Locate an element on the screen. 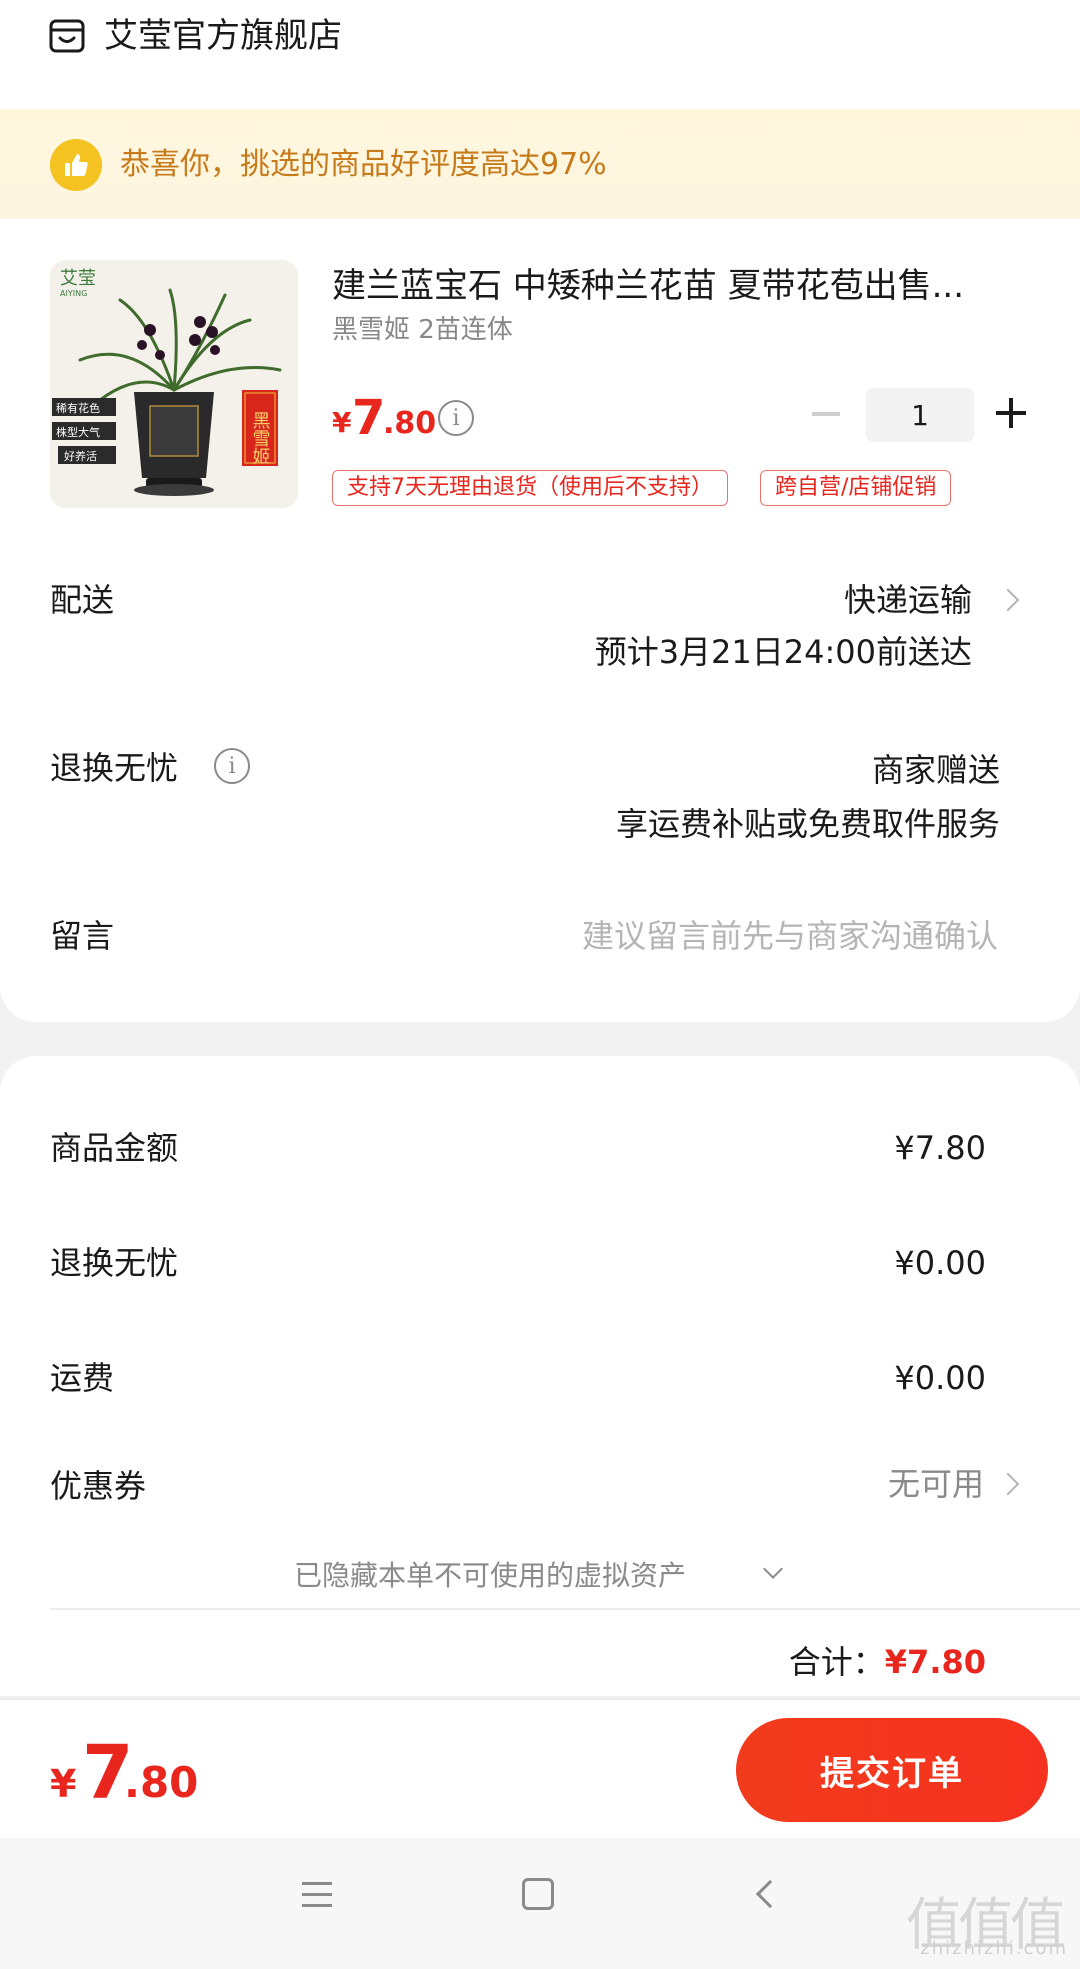  returns-value: 商家赠送 is located at coordinates (935, 770).